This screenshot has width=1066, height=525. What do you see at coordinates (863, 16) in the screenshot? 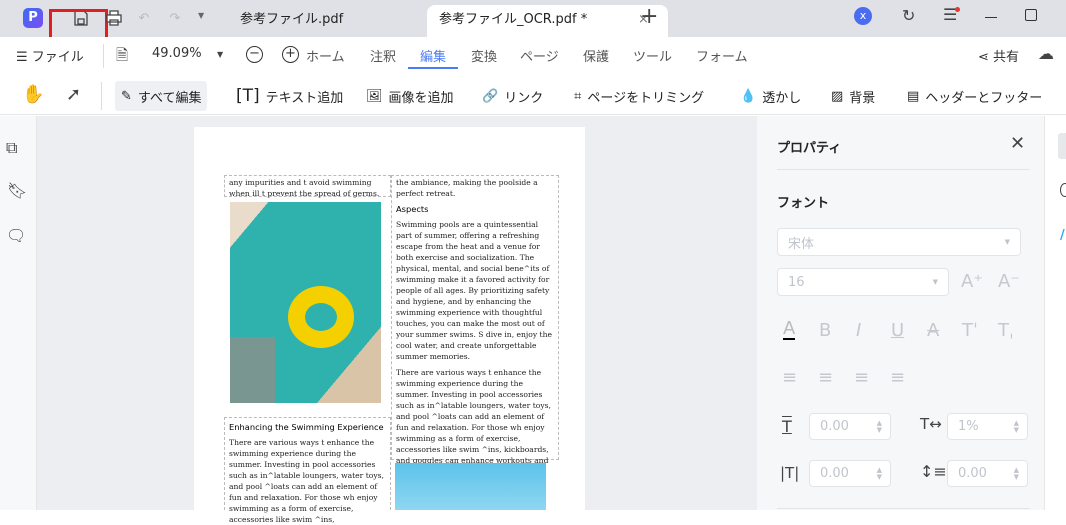
I see `user-avatar: x` at bounding box center [863, 16].